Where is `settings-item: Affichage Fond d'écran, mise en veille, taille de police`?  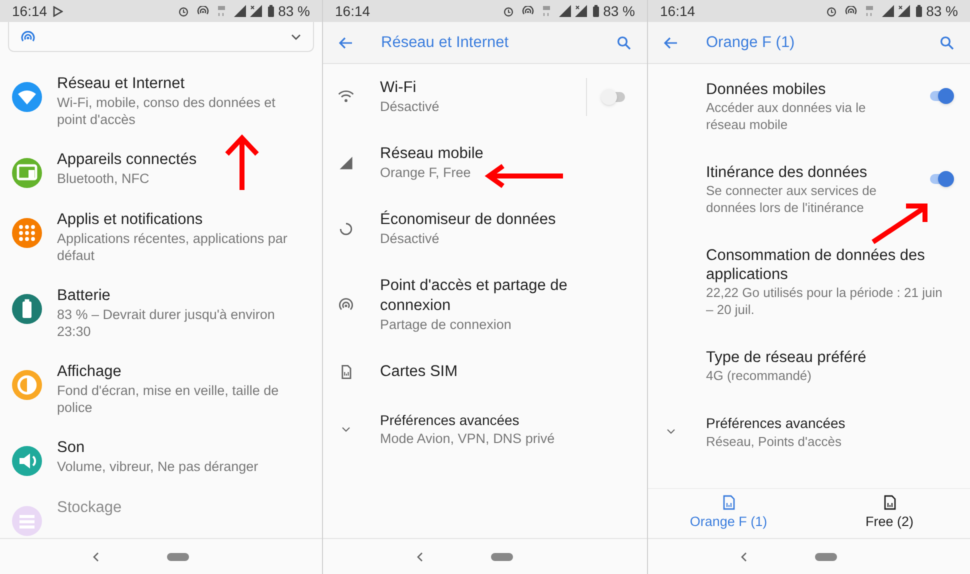
settings-item: Affichage Fond d'écran, mise en veille, taille de police is located at coordinates (161, 389).